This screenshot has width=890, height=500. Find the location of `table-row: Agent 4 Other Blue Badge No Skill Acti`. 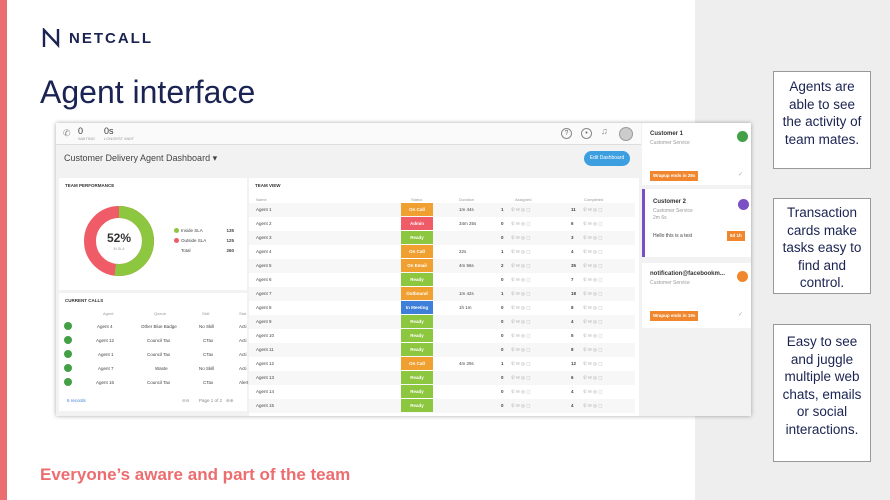

table-row: Agent 4 Other Blue Badge No Skill Acti is located at coordinates (153, 327).